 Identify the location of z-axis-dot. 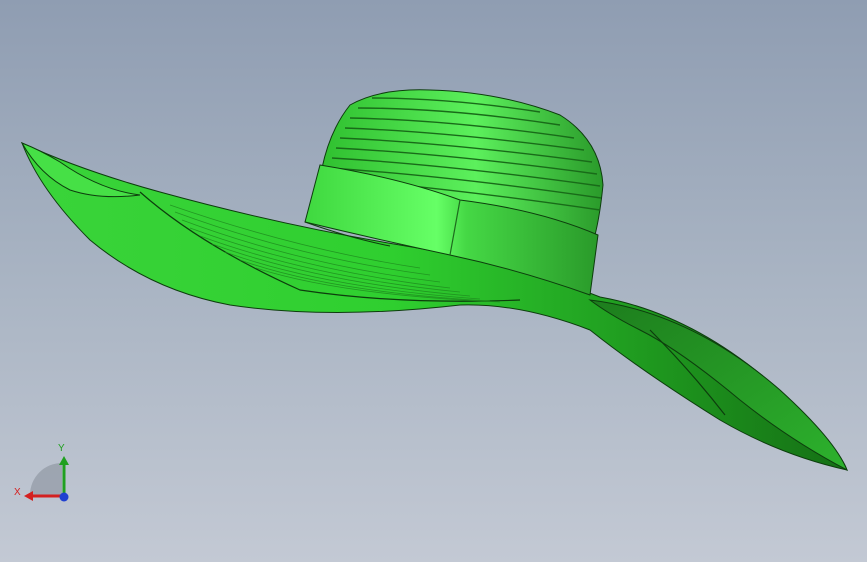
(64, 497).